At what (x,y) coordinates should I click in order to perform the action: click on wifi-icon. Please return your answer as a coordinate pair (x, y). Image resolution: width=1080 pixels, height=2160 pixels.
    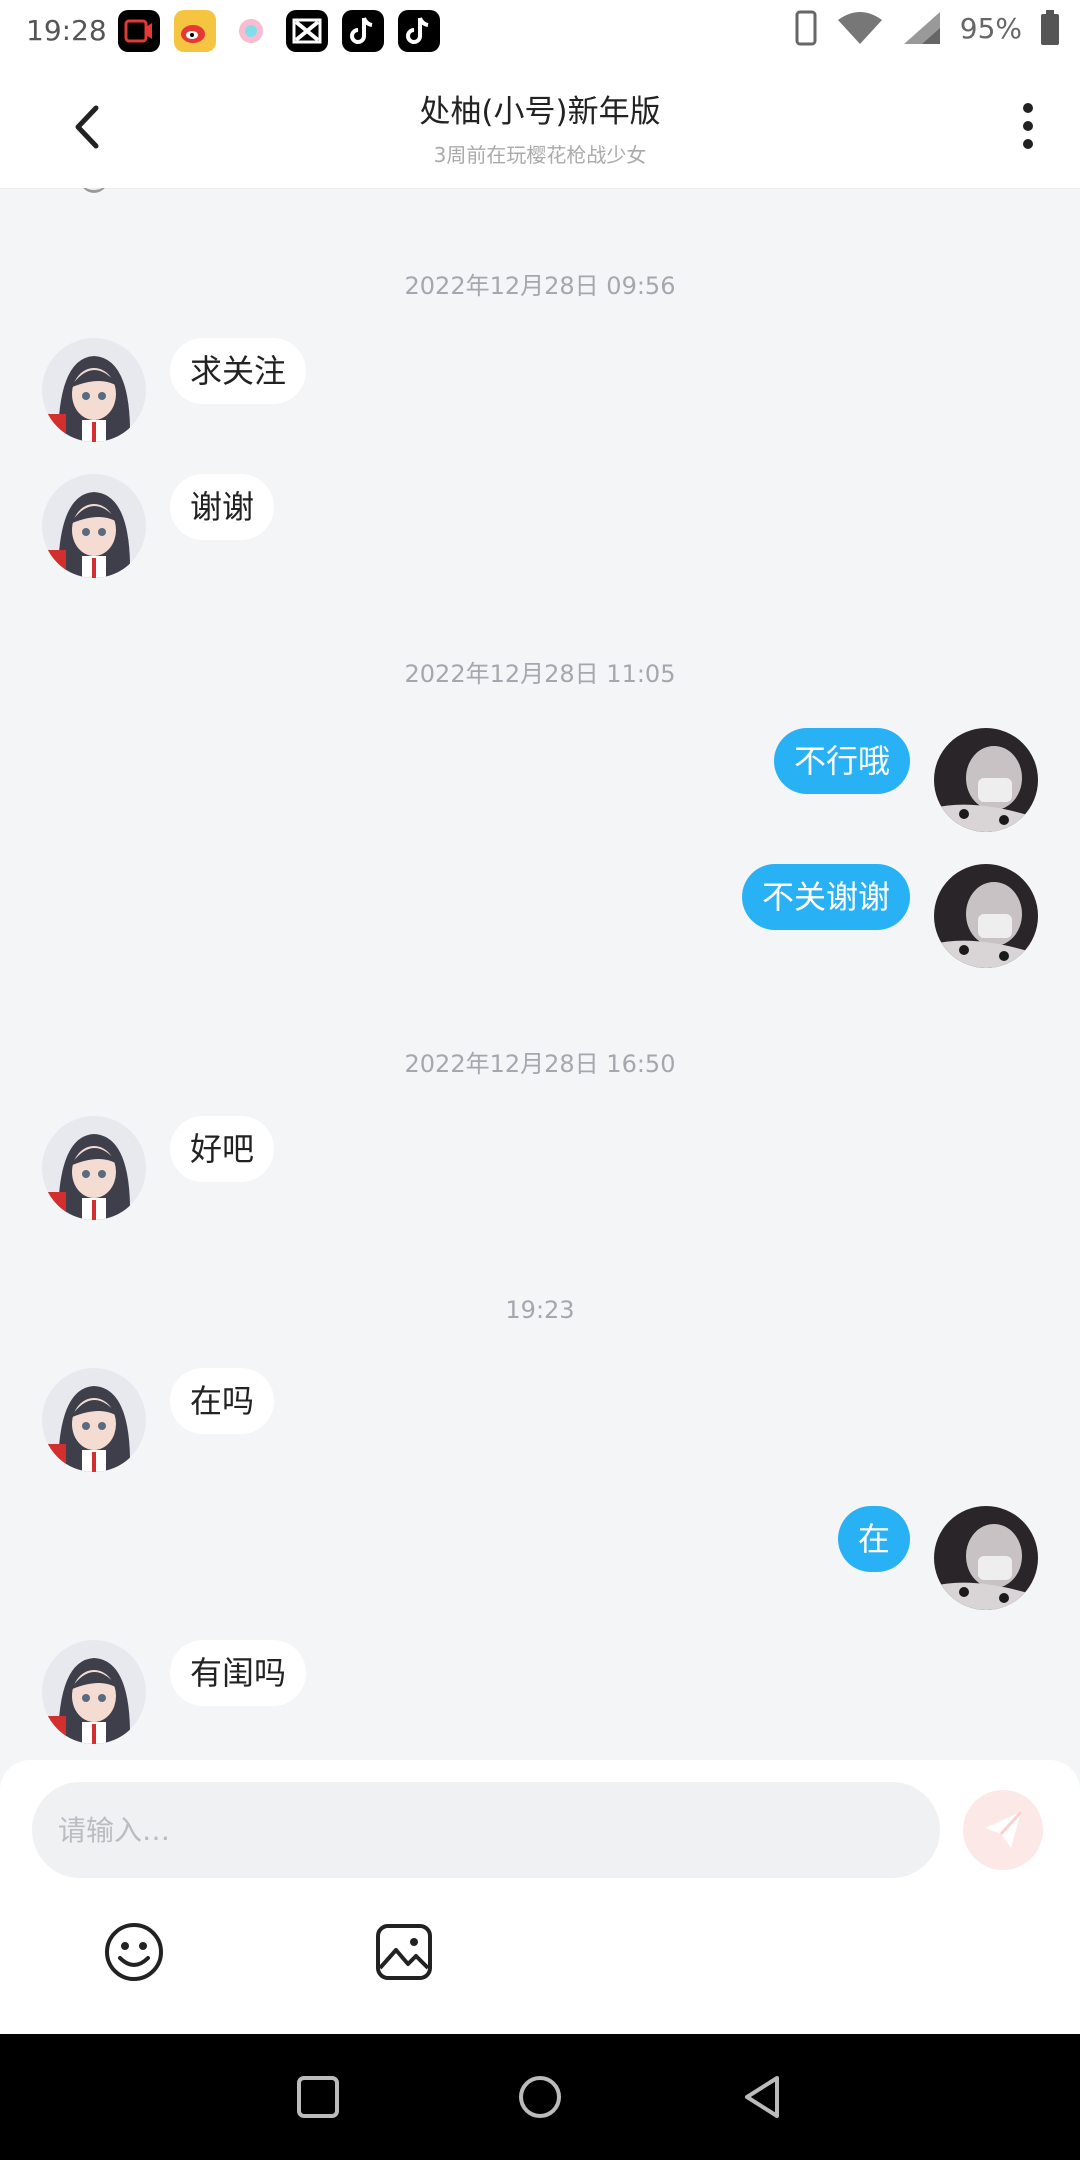
    Looking at the image, I should click on (859, 28).